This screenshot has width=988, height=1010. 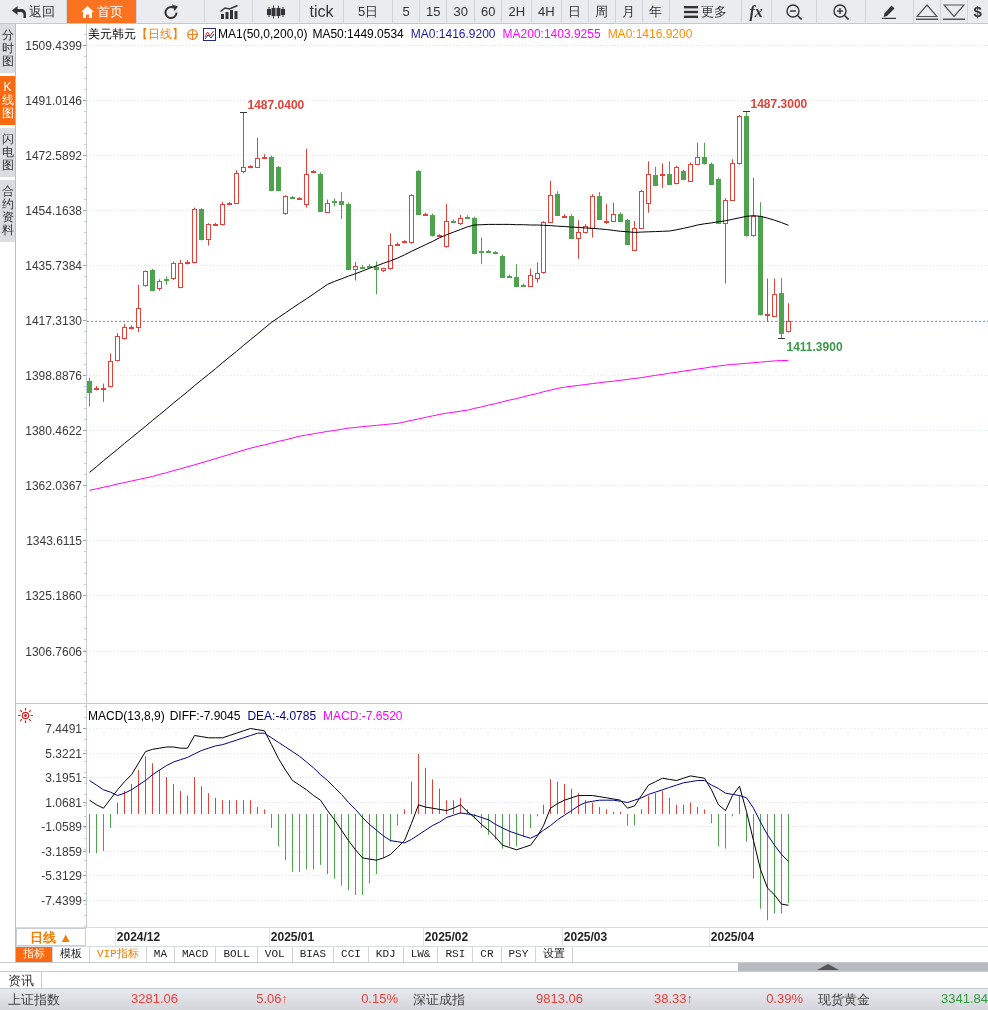 What do you see at coordinates (779, 103) in the screenshot?
I see `price-label: 1487.3000` at bounding box center [779, 103].